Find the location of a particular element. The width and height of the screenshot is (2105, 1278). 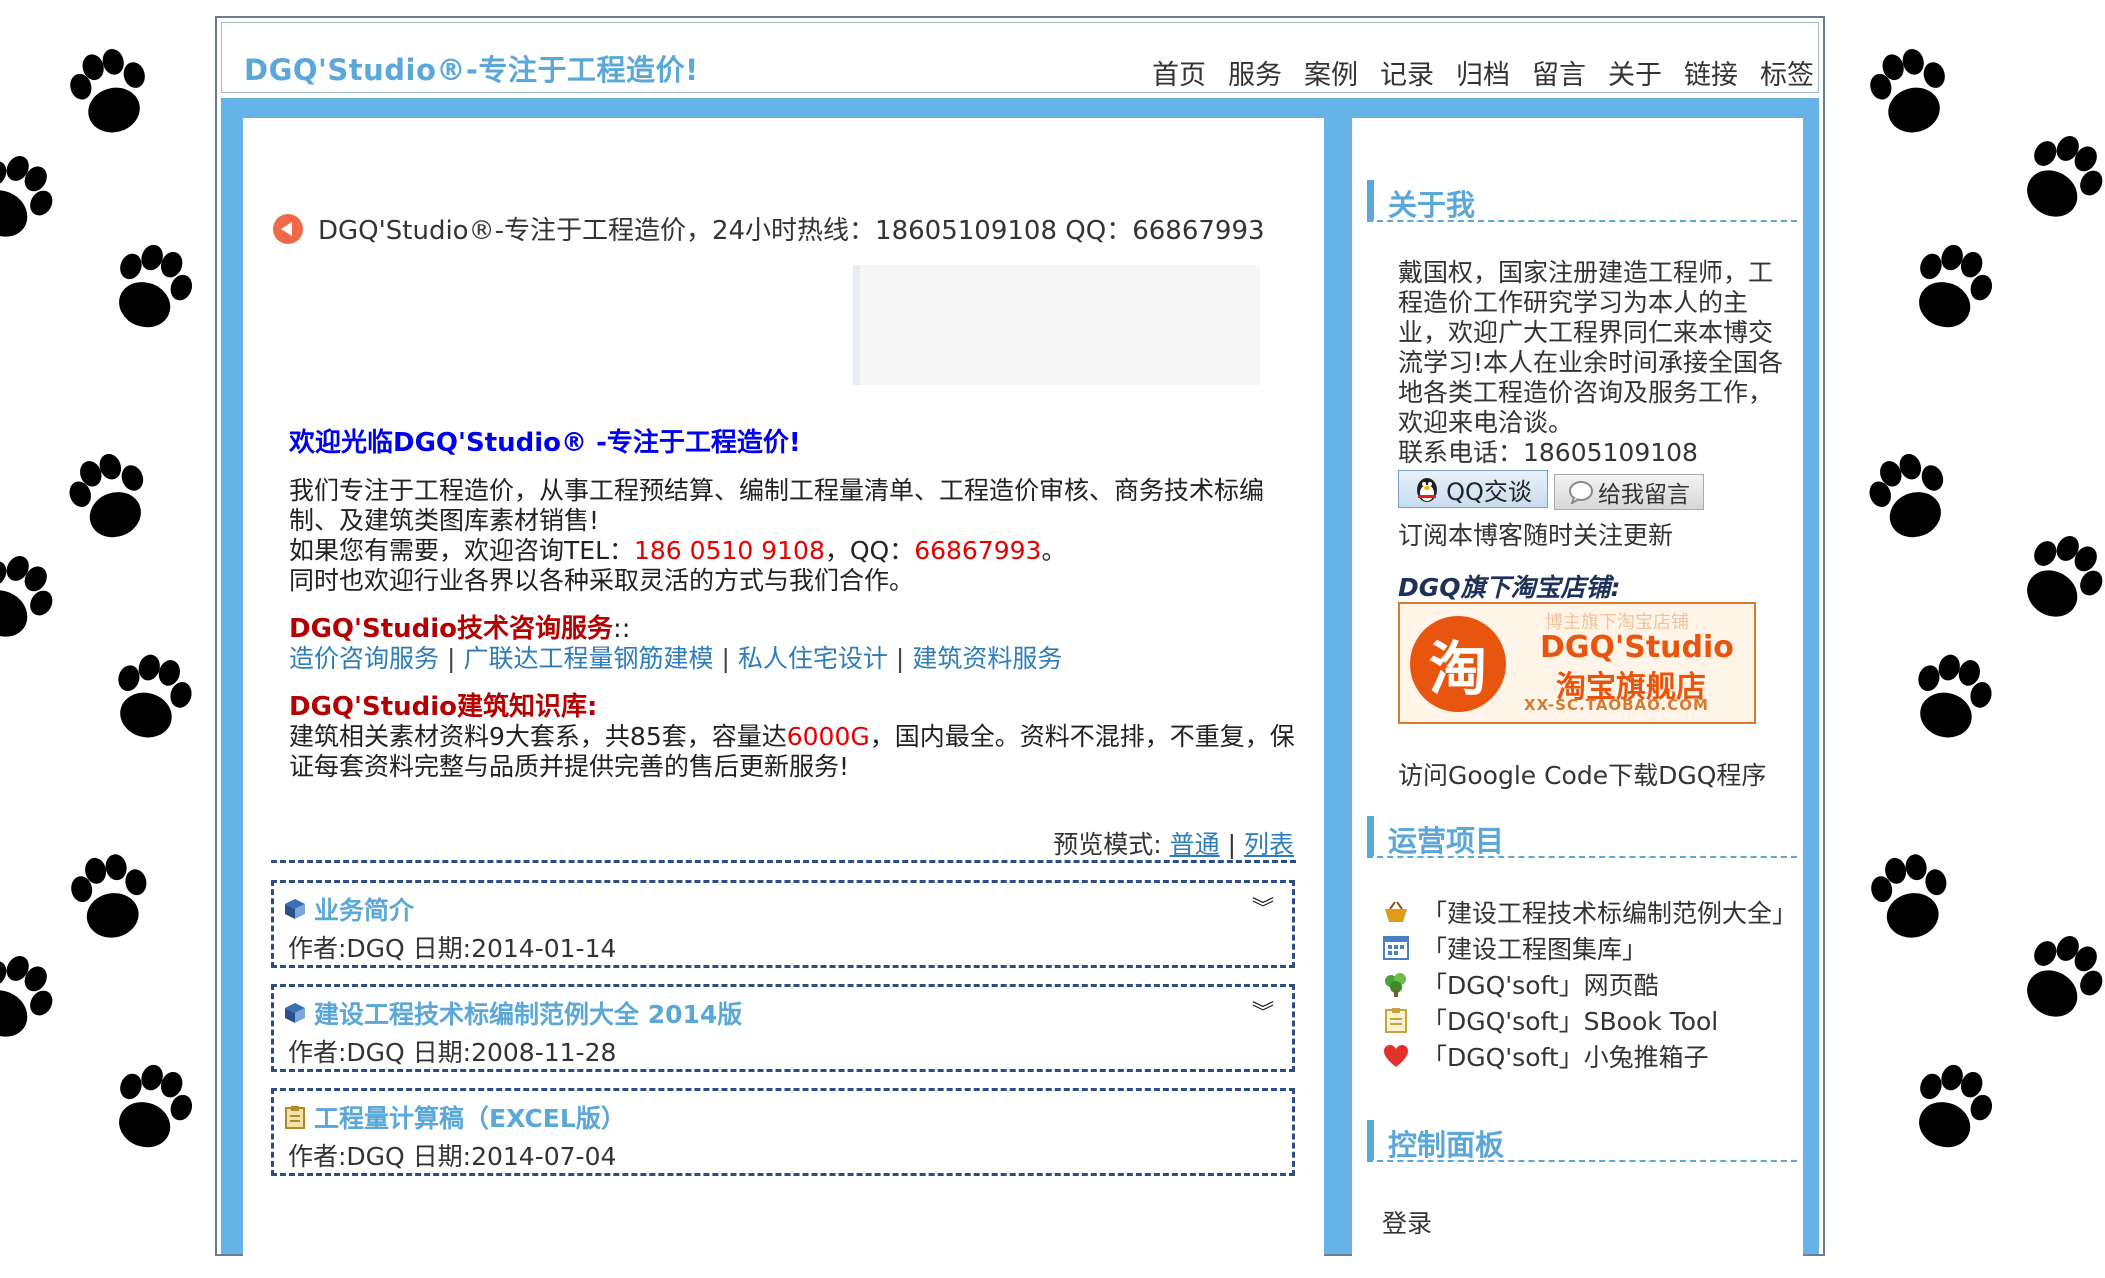

post-title-link: 工程量计算稿（EXCEL版） is located at coordinates (454, 1117).